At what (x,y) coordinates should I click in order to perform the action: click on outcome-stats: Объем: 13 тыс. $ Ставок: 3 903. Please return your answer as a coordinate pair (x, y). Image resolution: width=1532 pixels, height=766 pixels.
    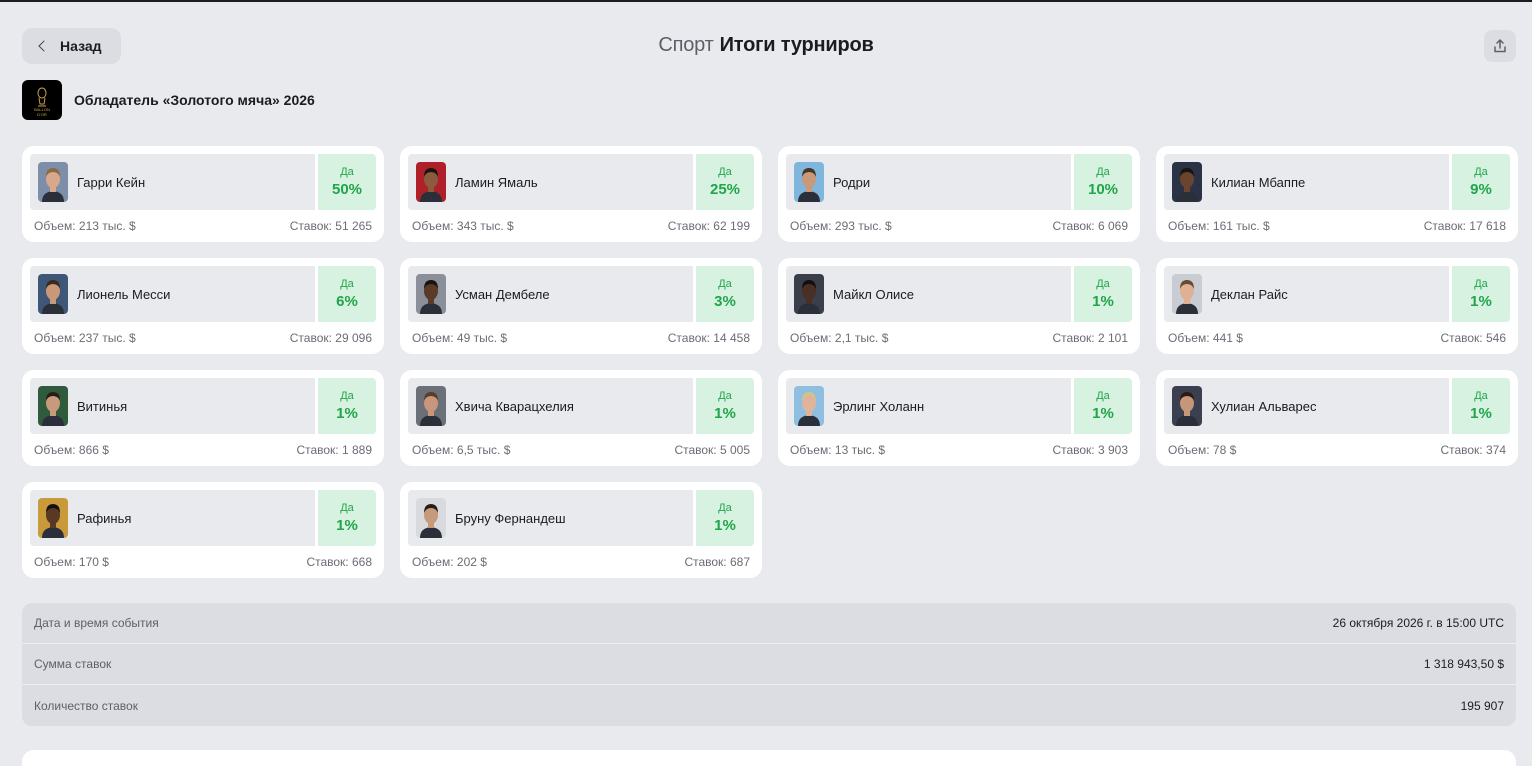
    Looking at the image, I should click on (959, 450).